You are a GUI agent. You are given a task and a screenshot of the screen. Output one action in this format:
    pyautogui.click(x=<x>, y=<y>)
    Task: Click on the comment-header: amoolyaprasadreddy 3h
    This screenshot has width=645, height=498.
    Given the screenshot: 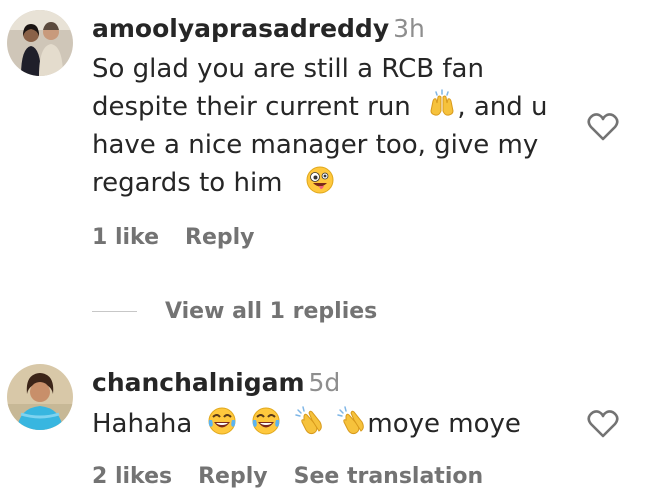 What is the action you would take?
    pyautogui.click(x=258, y=29)
    